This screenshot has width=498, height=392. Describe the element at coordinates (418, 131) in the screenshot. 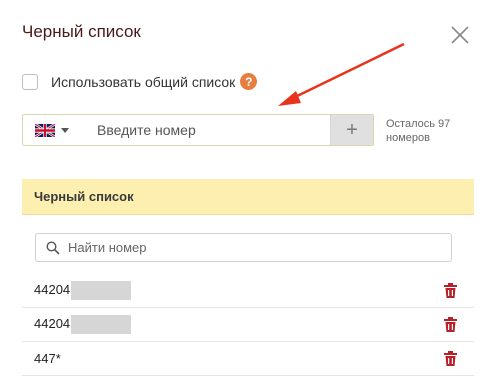

I see `remaining-count: Осталось 97 номеров` at that location.